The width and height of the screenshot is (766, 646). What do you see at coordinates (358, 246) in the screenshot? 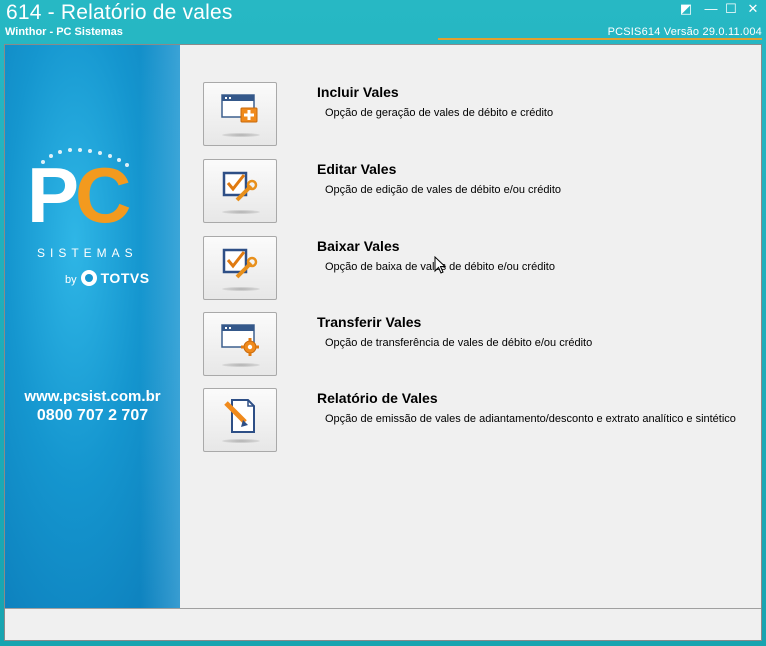
I see `option-title: Baixar Vales` at bounding box center [358, 246].